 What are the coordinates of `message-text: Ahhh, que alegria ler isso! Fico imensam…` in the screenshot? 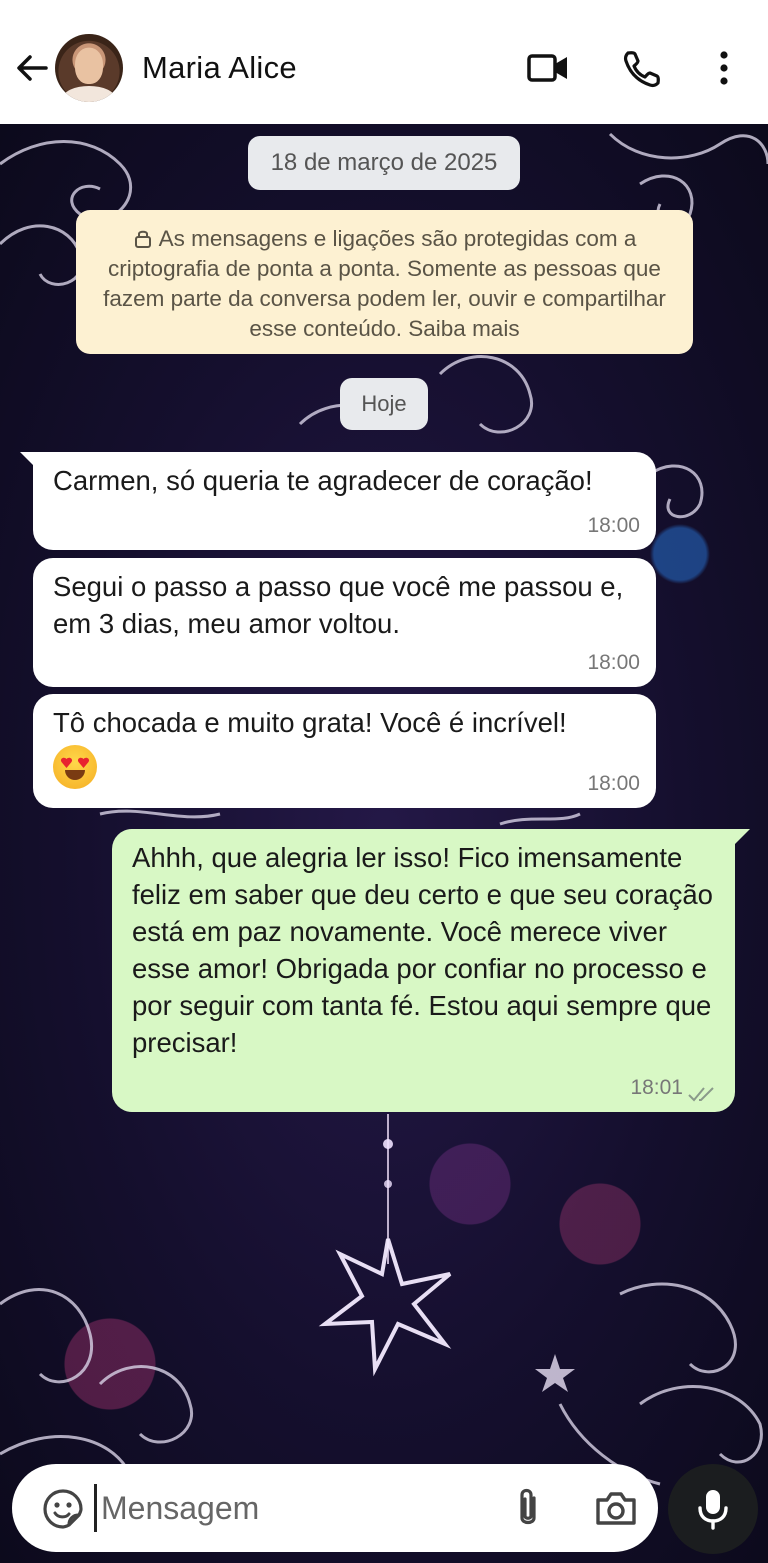 It's located at (422, 950).